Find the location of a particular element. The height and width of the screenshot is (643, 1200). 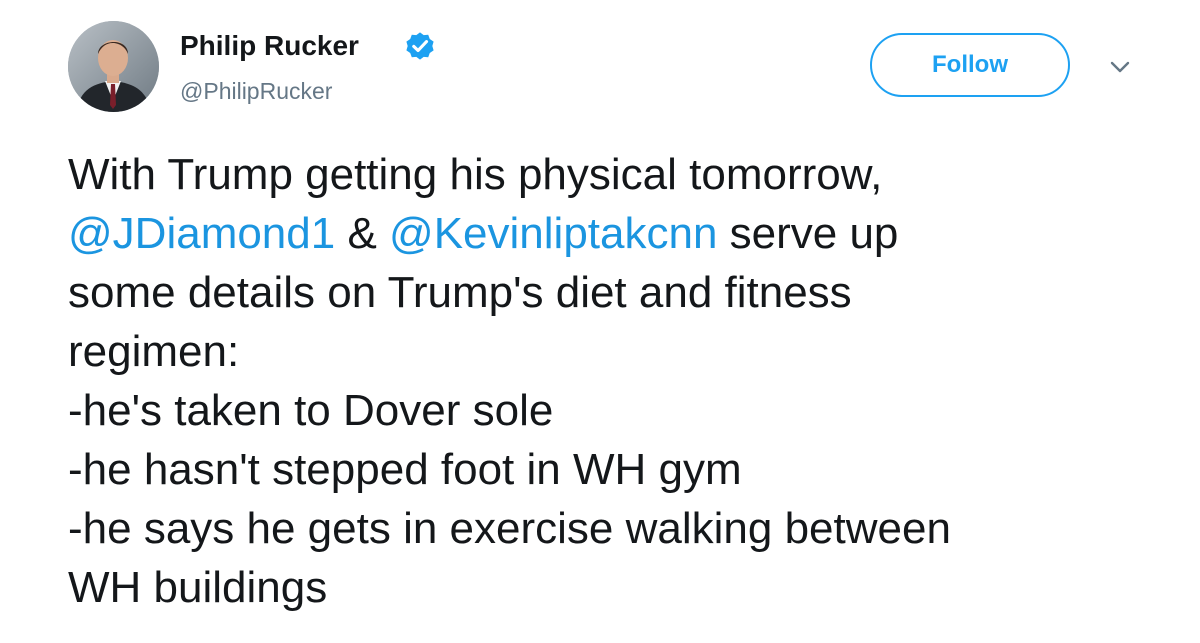

mention-link: @Kevinliptakcnn is located at coordinates (553, 233).